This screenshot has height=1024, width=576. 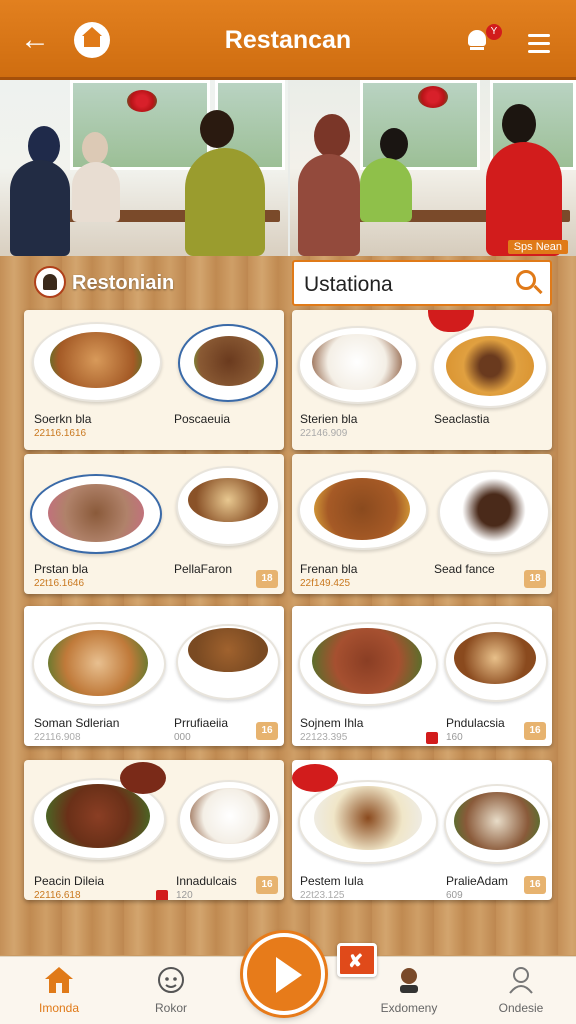 I want to click on play-icon, so click(x=289, y=975).